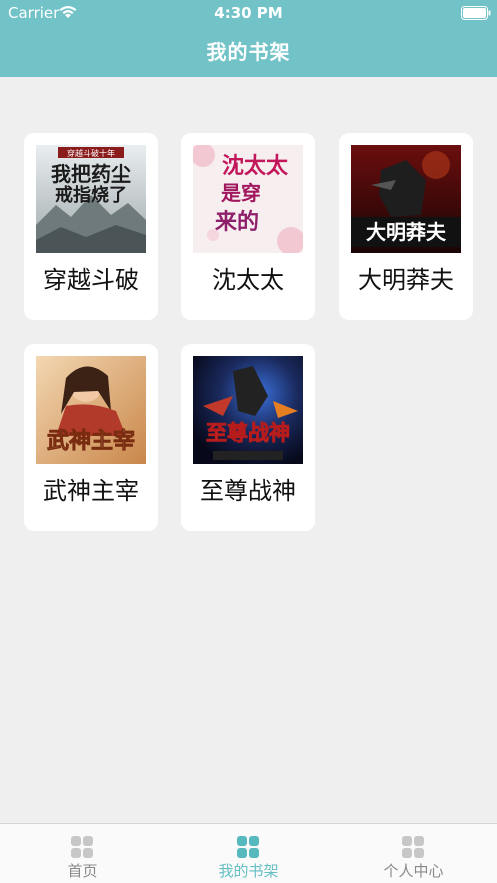 The height and width of the screenshot is (883, 497). What do you see at coordinates (240, 193) in the screenshot?
I see `svg-text: 是穿` at bounding box center [240, 193].